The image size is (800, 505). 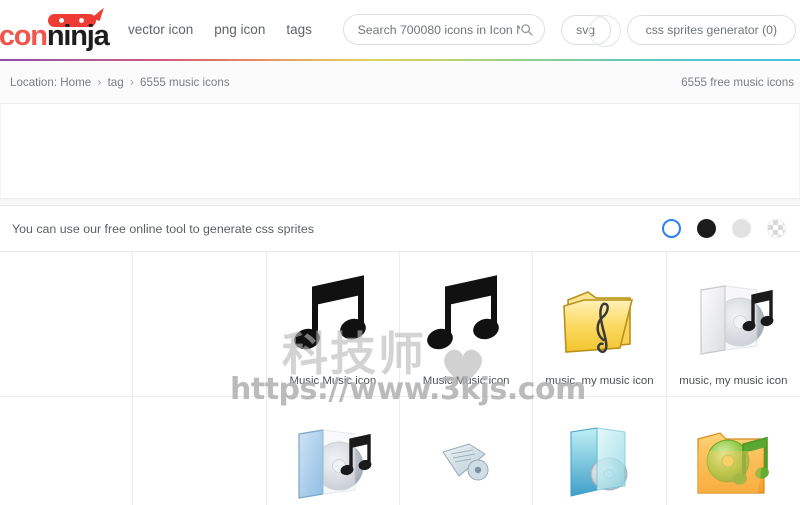 I want to click on breadcrumb-item-current: 6555 music icons, so click(x=185, y=82).